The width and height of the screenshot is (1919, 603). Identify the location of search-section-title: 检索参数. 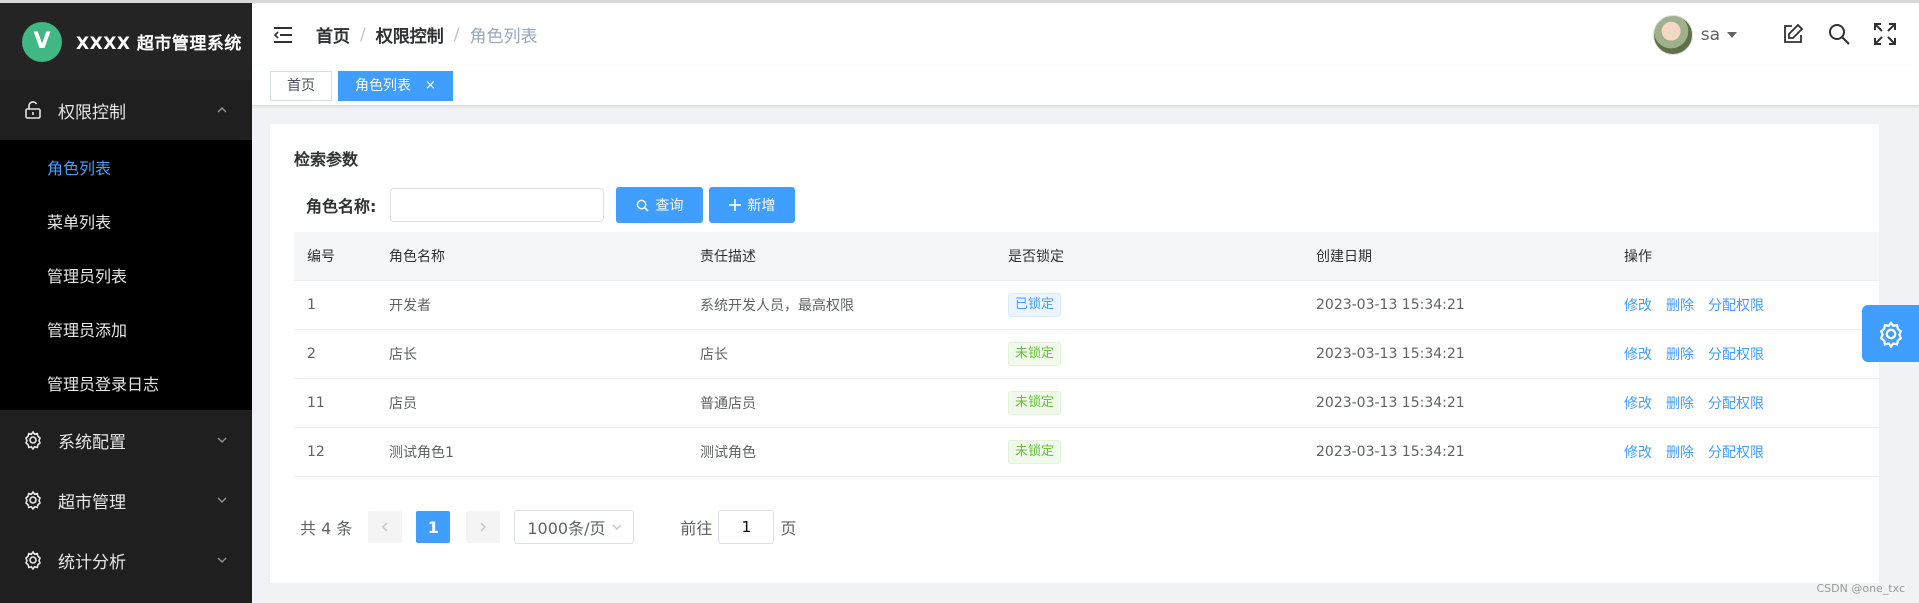
(326, 159).